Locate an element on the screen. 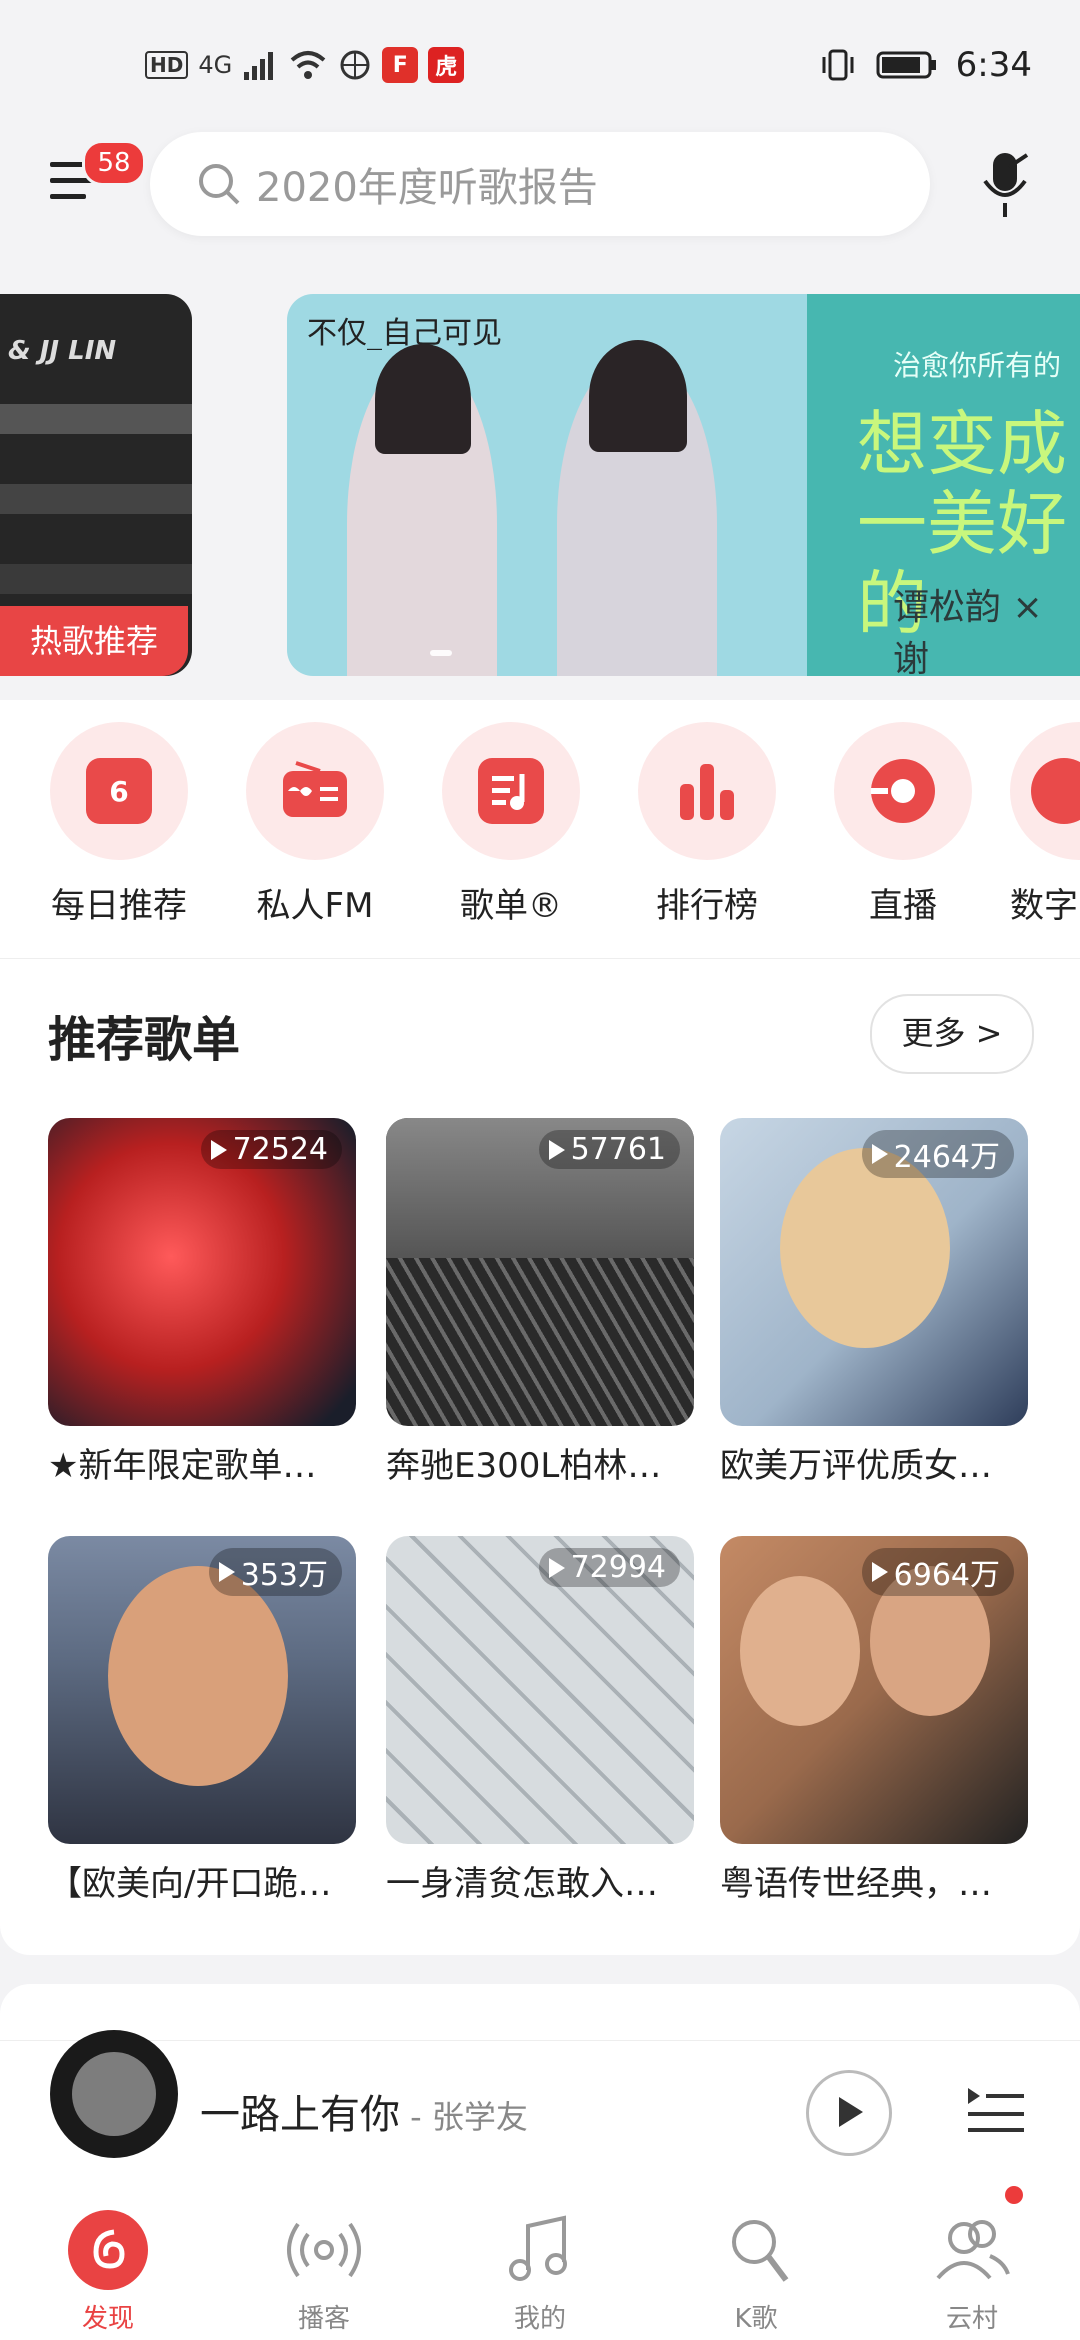  tab-podcast: 播客 is located at coordinates (324, 2271).